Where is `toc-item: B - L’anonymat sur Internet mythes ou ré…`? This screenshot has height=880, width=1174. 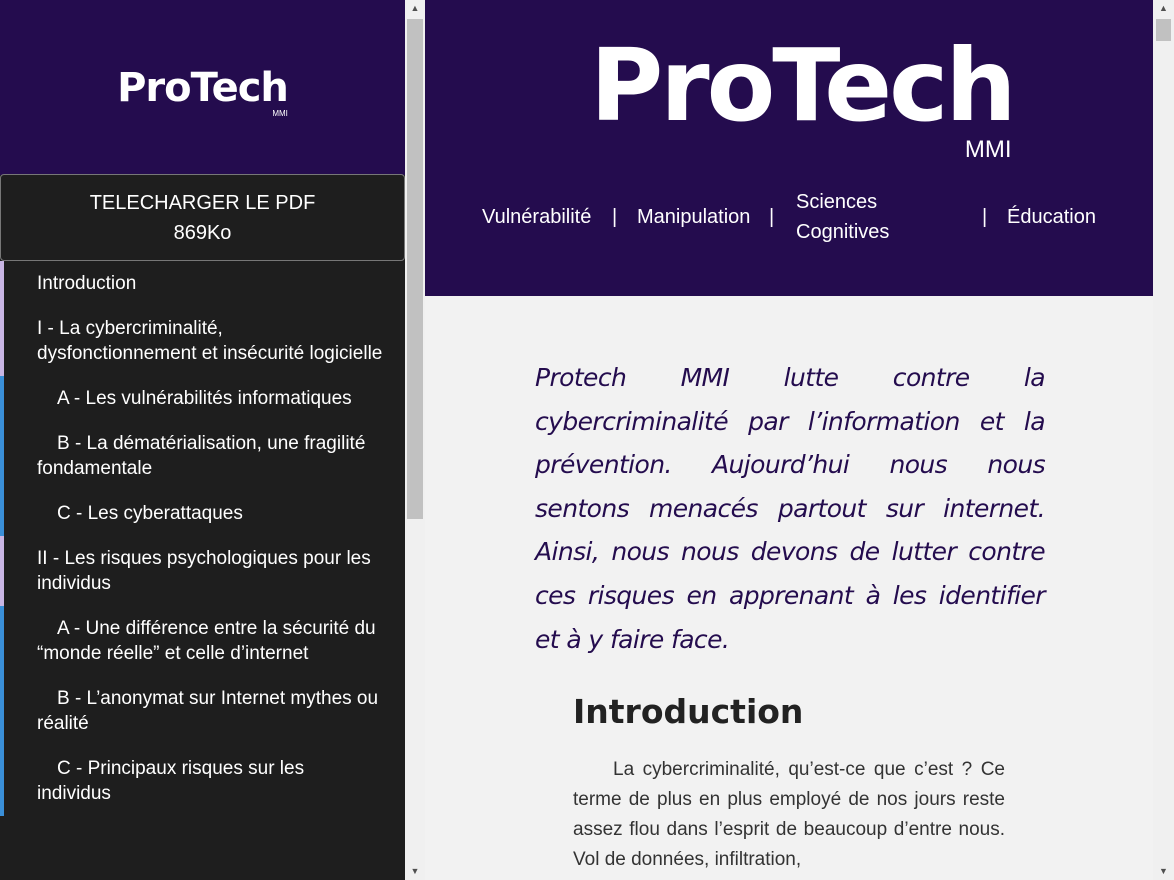 toc-item: B - L’anonymat sur Internet mythes ou ré… is located at coordinates (202, 711).